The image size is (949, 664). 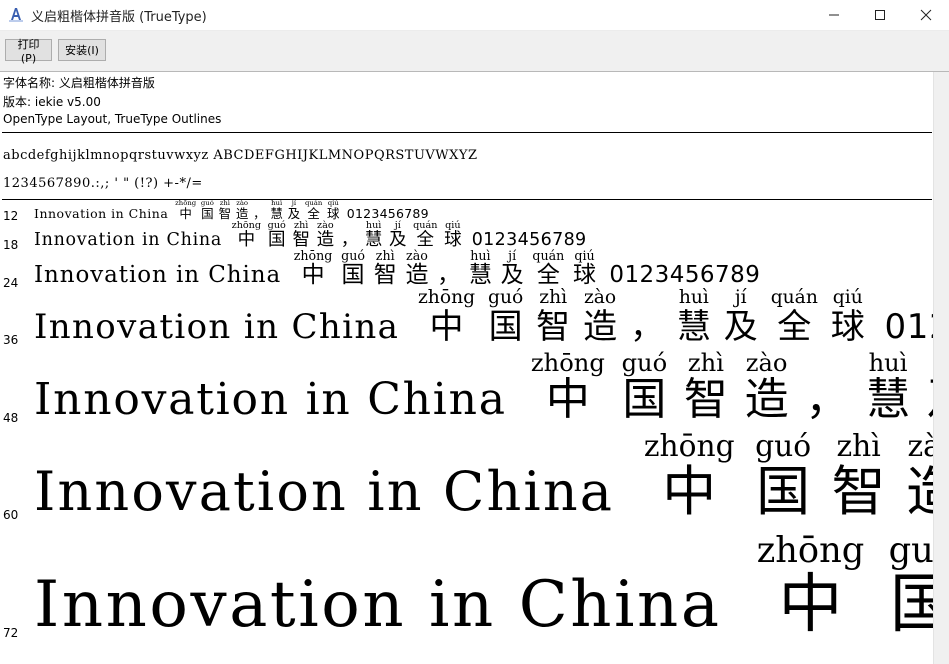 I want to click on hanzi-char: 及, so click(x=740, y=326).